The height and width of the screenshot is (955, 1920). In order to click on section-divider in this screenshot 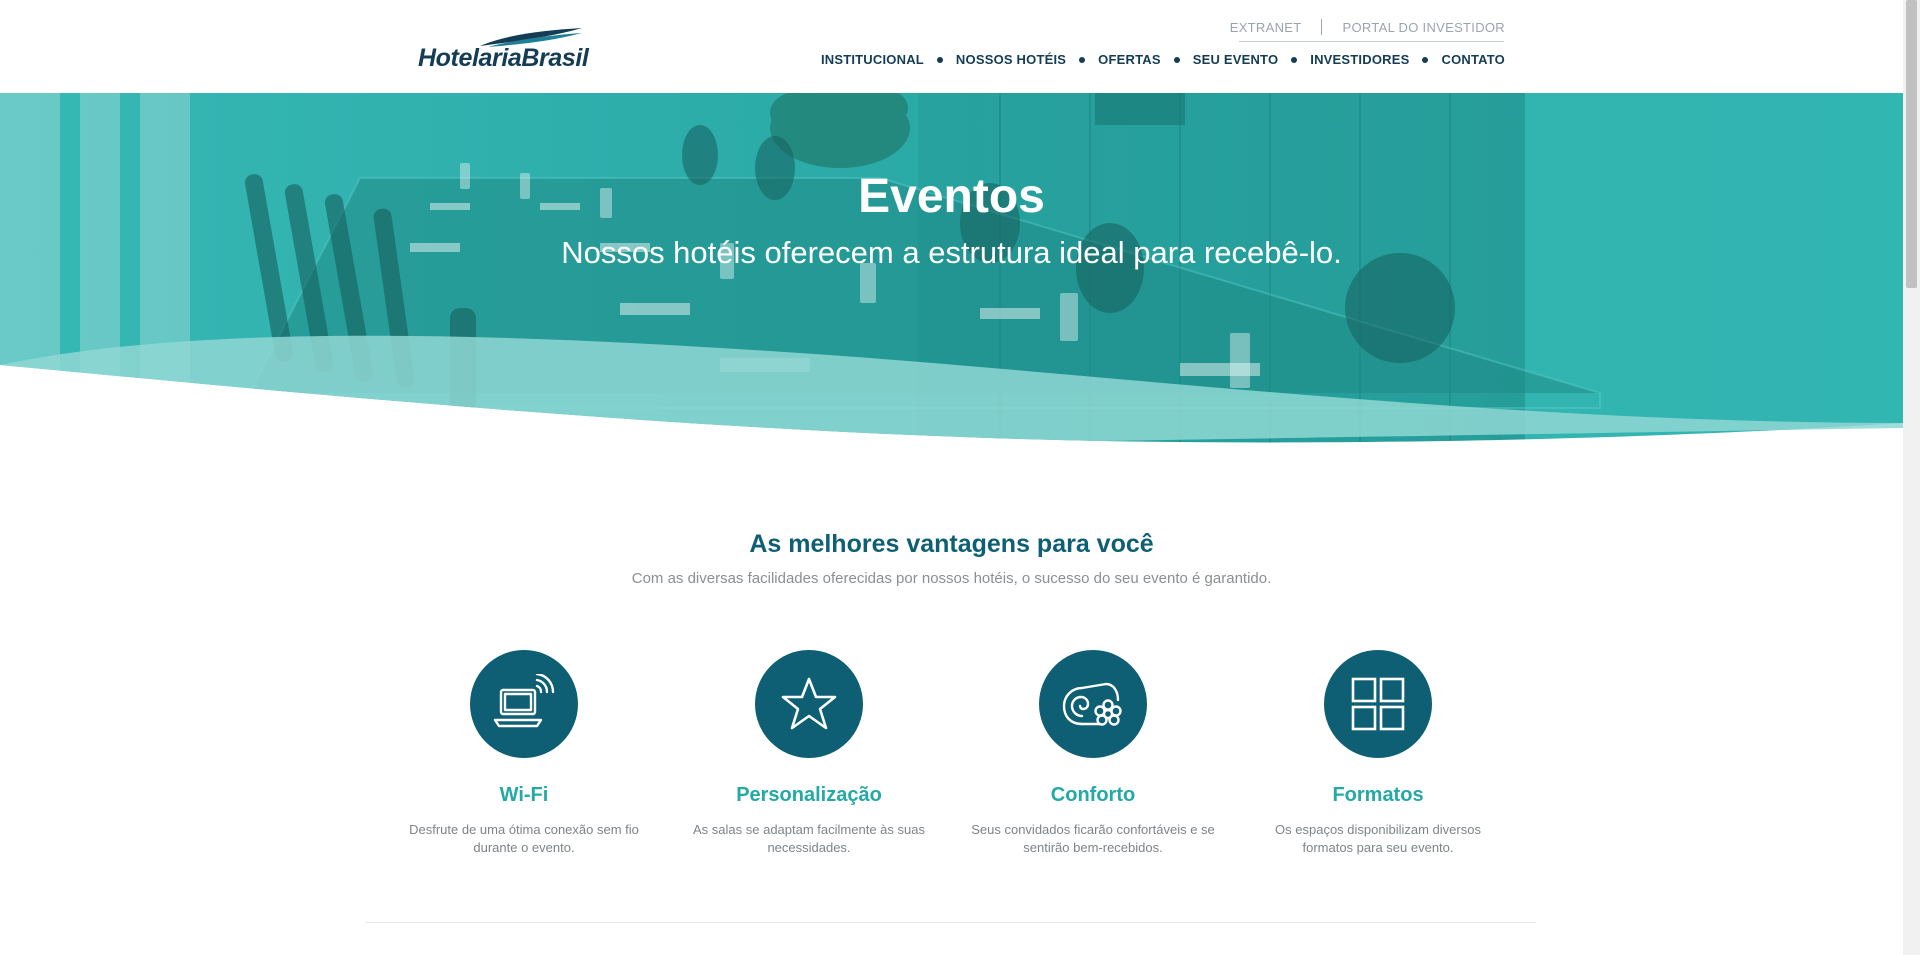, I will do `click(951, 922)`.